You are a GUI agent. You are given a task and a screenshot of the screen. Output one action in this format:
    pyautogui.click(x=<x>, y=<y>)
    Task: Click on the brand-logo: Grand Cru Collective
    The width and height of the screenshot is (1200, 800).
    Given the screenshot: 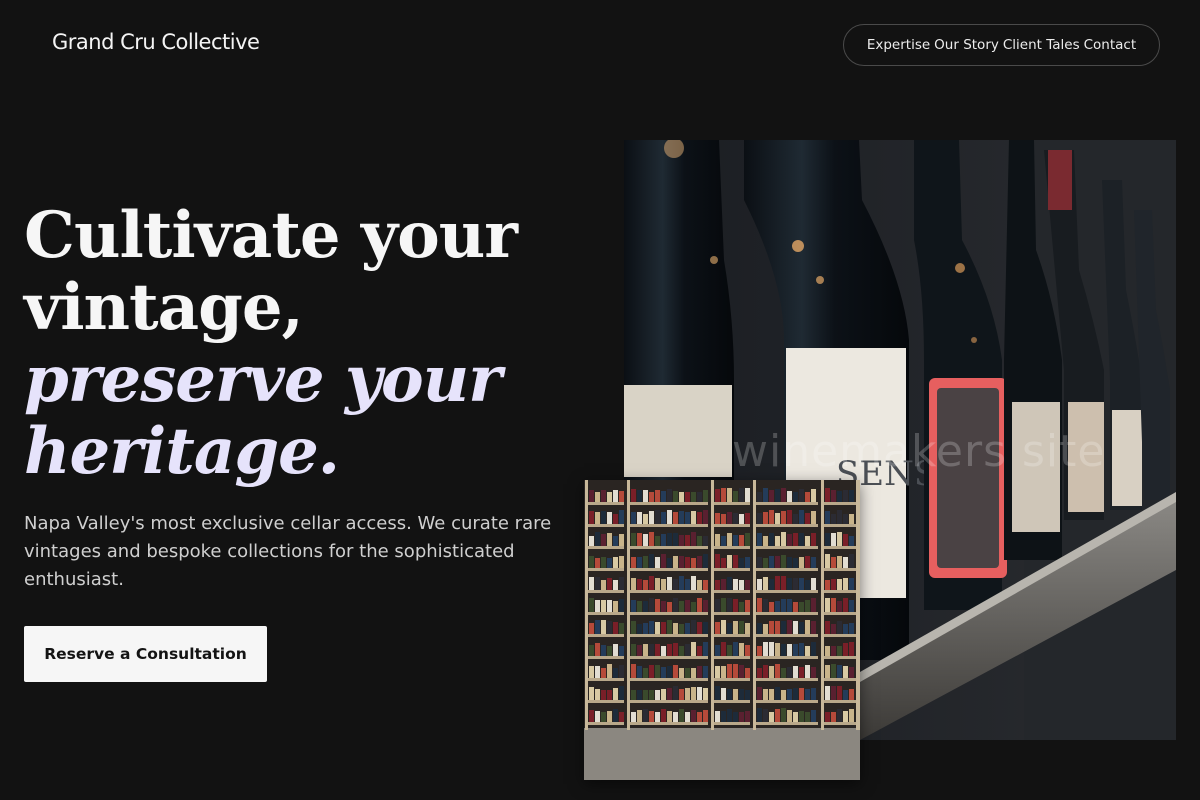 What is the action you would take?
    pyautogui.click(x=156, y=42)
    